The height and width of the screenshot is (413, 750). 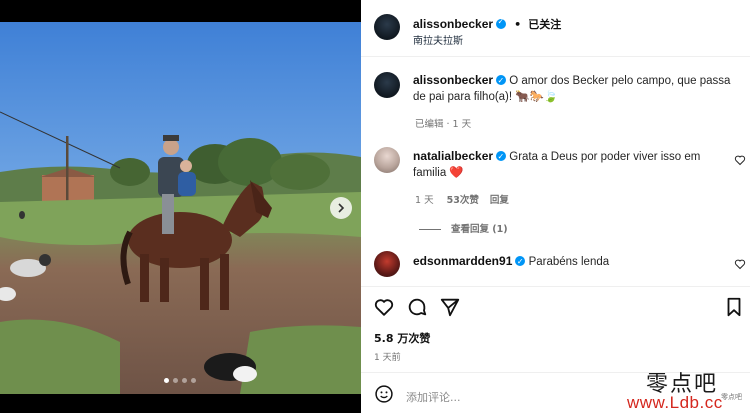 I want to click on caption-username: alissonbecker, so click(x=453, y=80).